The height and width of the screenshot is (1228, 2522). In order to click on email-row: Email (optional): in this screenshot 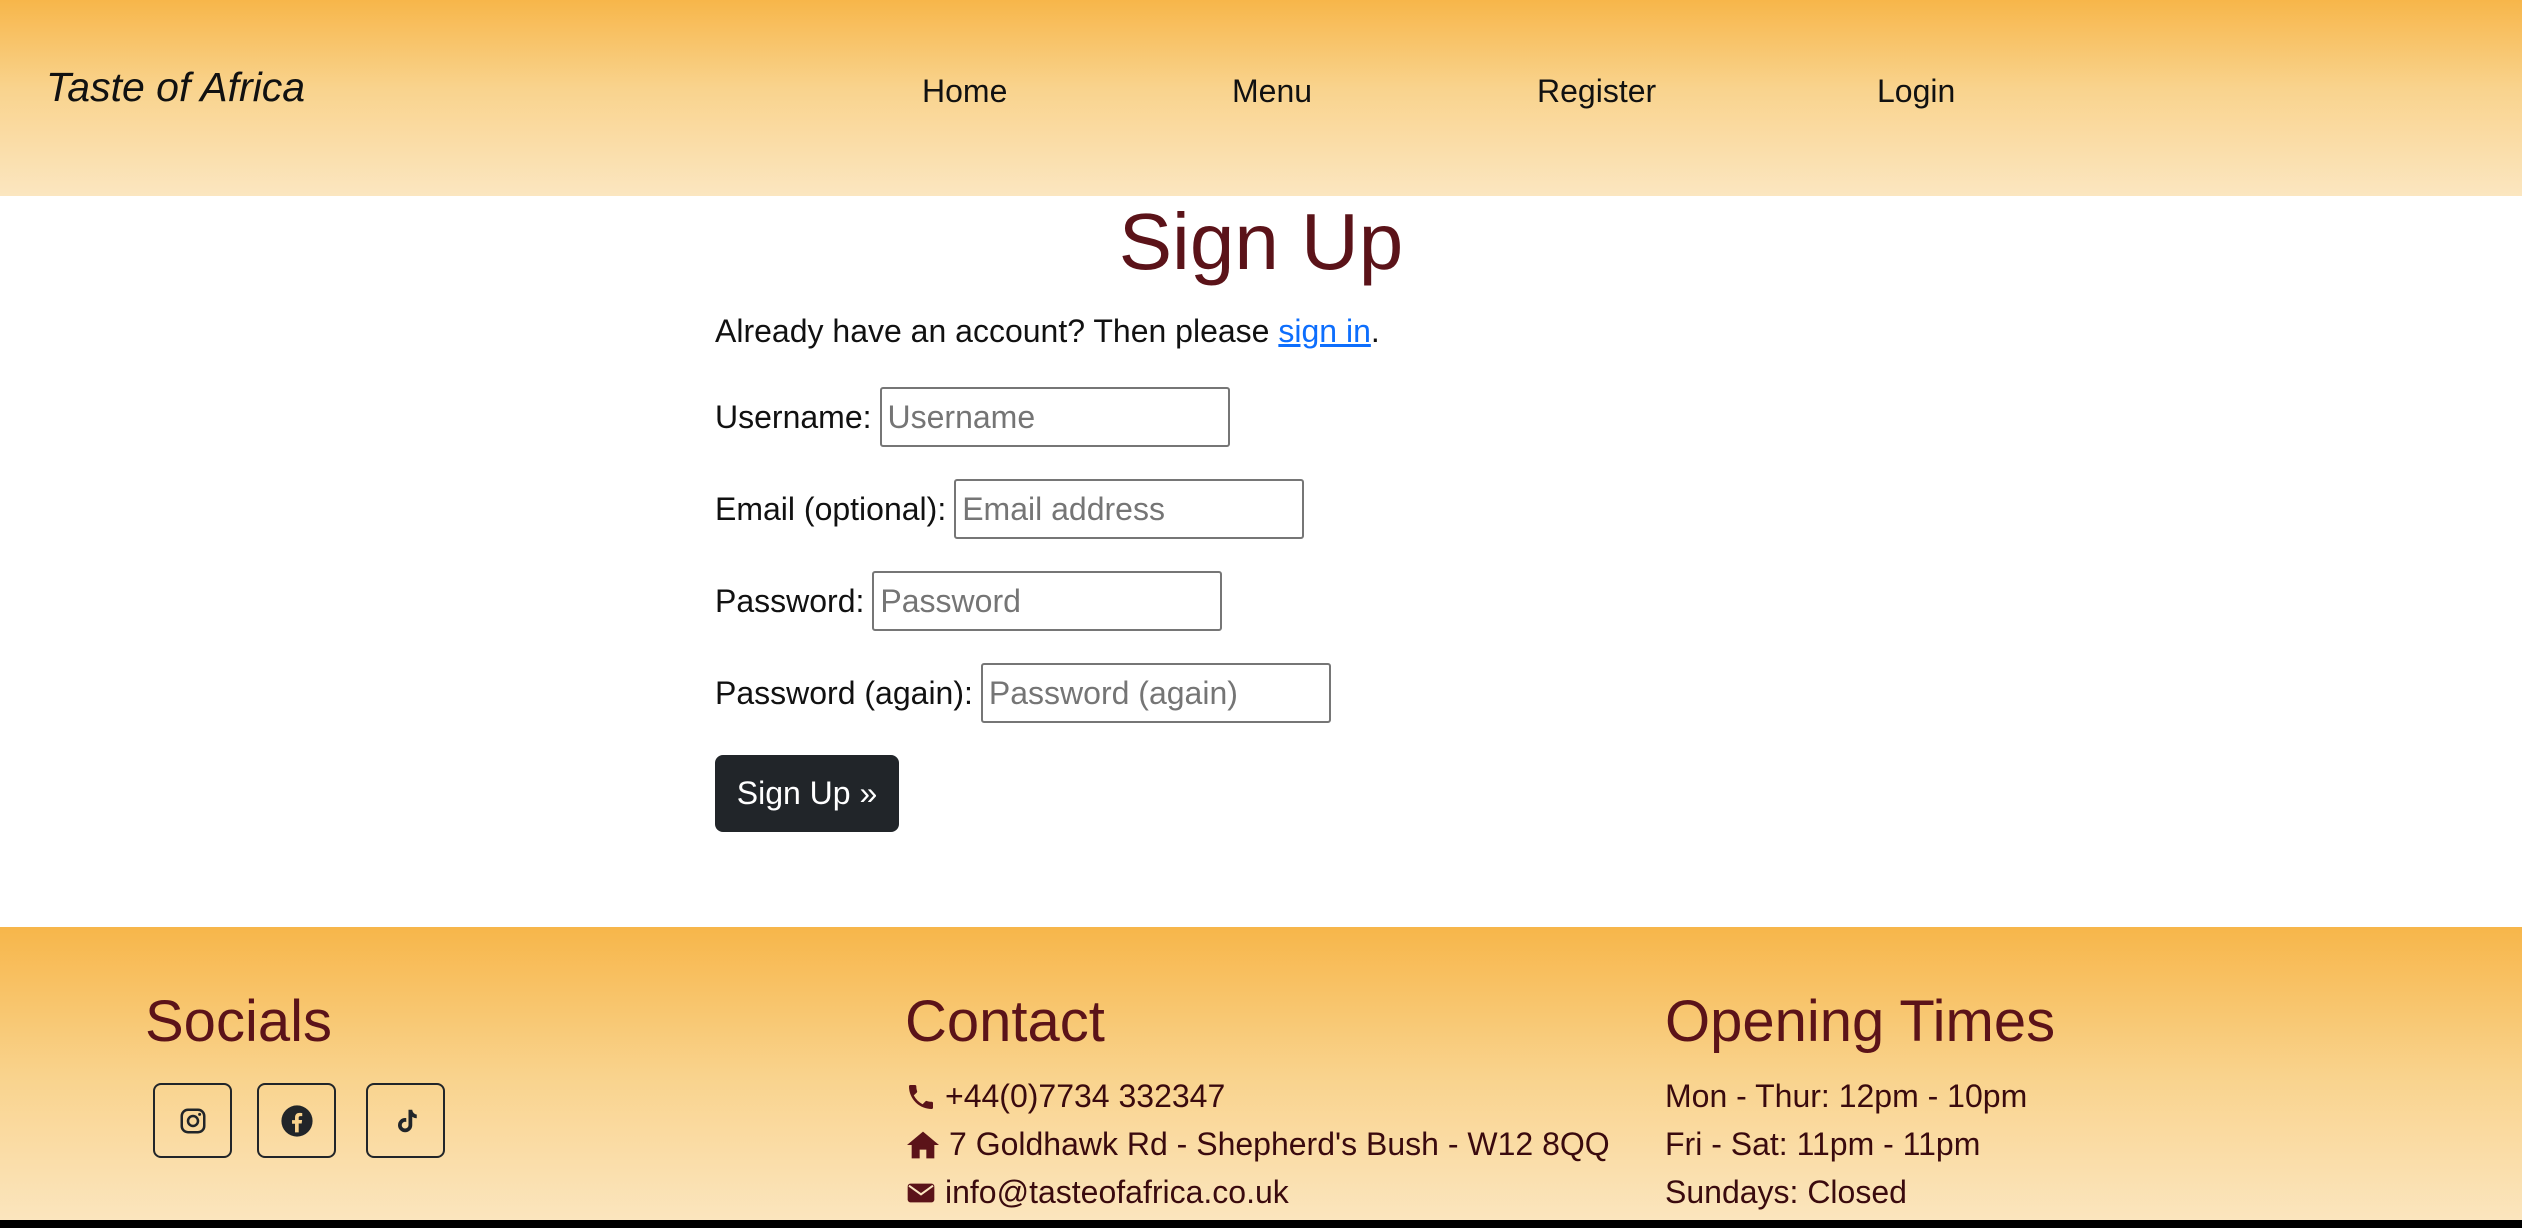, I will do `click(1010, 509)`.